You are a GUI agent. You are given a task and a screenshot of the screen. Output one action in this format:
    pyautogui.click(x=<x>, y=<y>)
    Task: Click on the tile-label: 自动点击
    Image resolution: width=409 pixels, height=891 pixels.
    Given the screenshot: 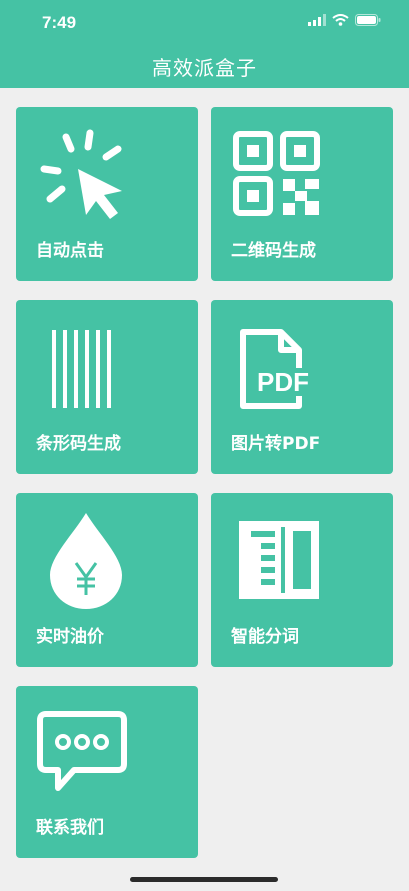 What is the action you would take?
    pyautogui.click(x=70, y=251)
    